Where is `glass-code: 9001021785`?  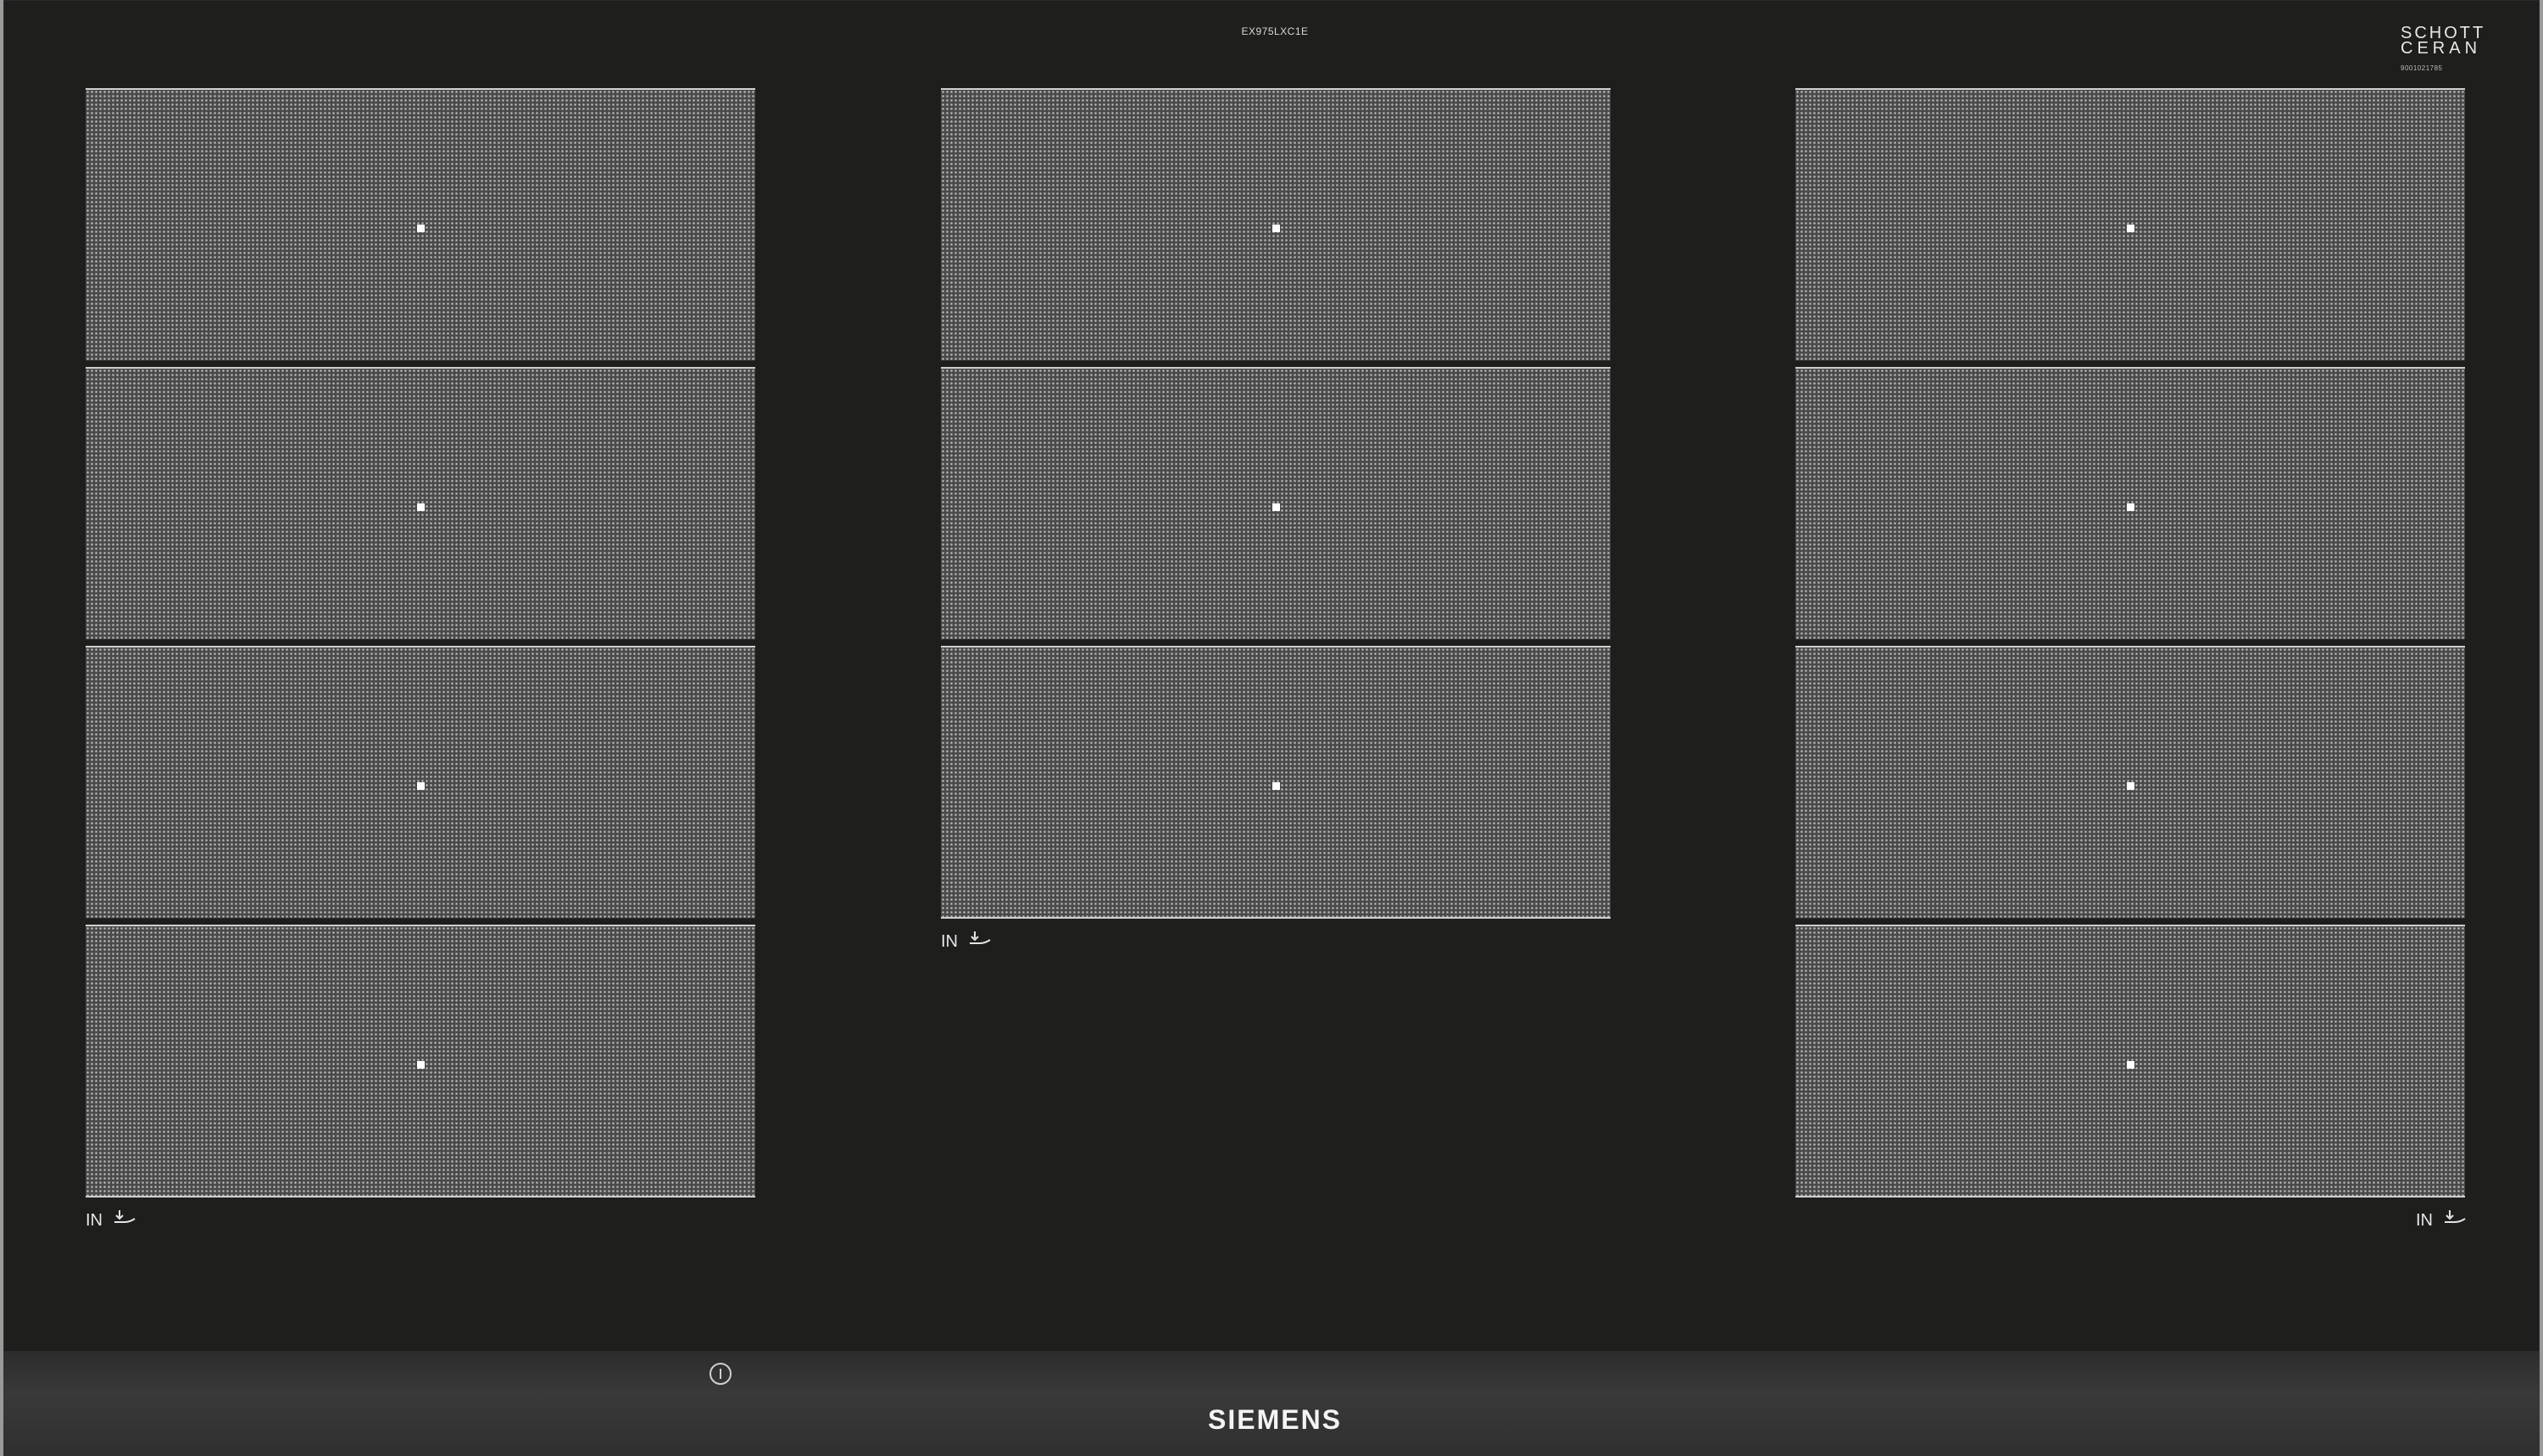
glass-code: 9001021785 is located at coordinates (2422, 68).